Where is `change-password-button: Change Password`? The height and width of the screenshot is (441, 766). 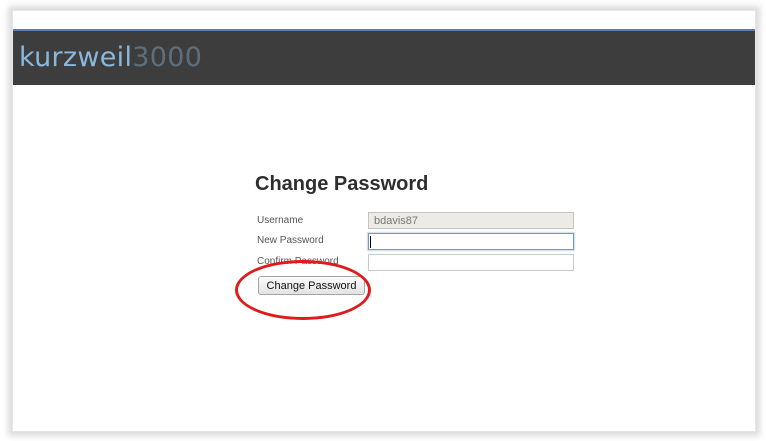 change-password-button: Change Password is located at coordinates (311, 285).